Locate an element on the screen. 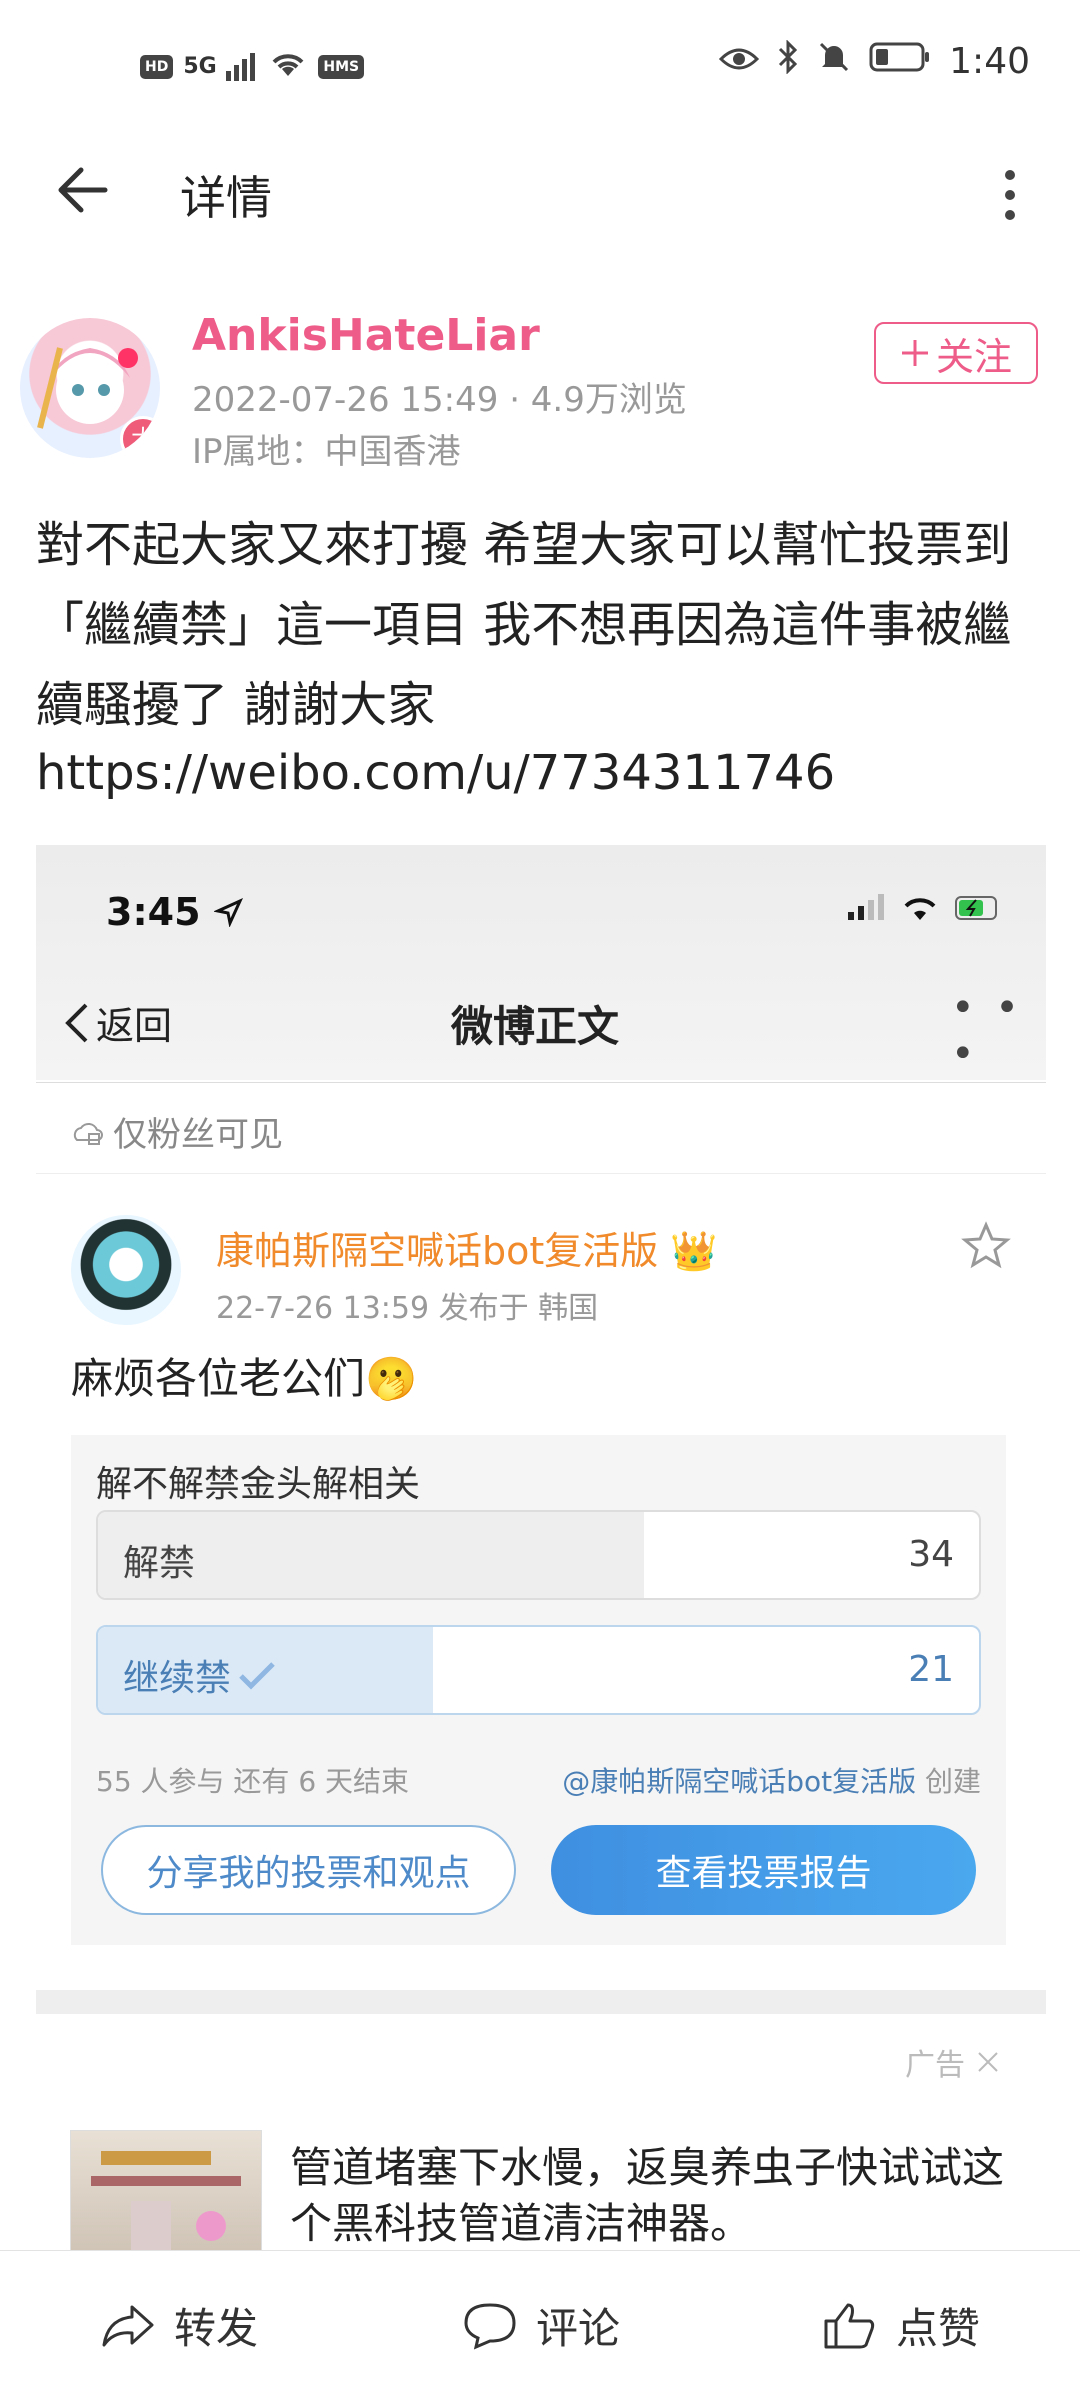 The image size is (1080, 2401). embedded-nav-title: 微博正文 is located at coordinates (535, 1026).